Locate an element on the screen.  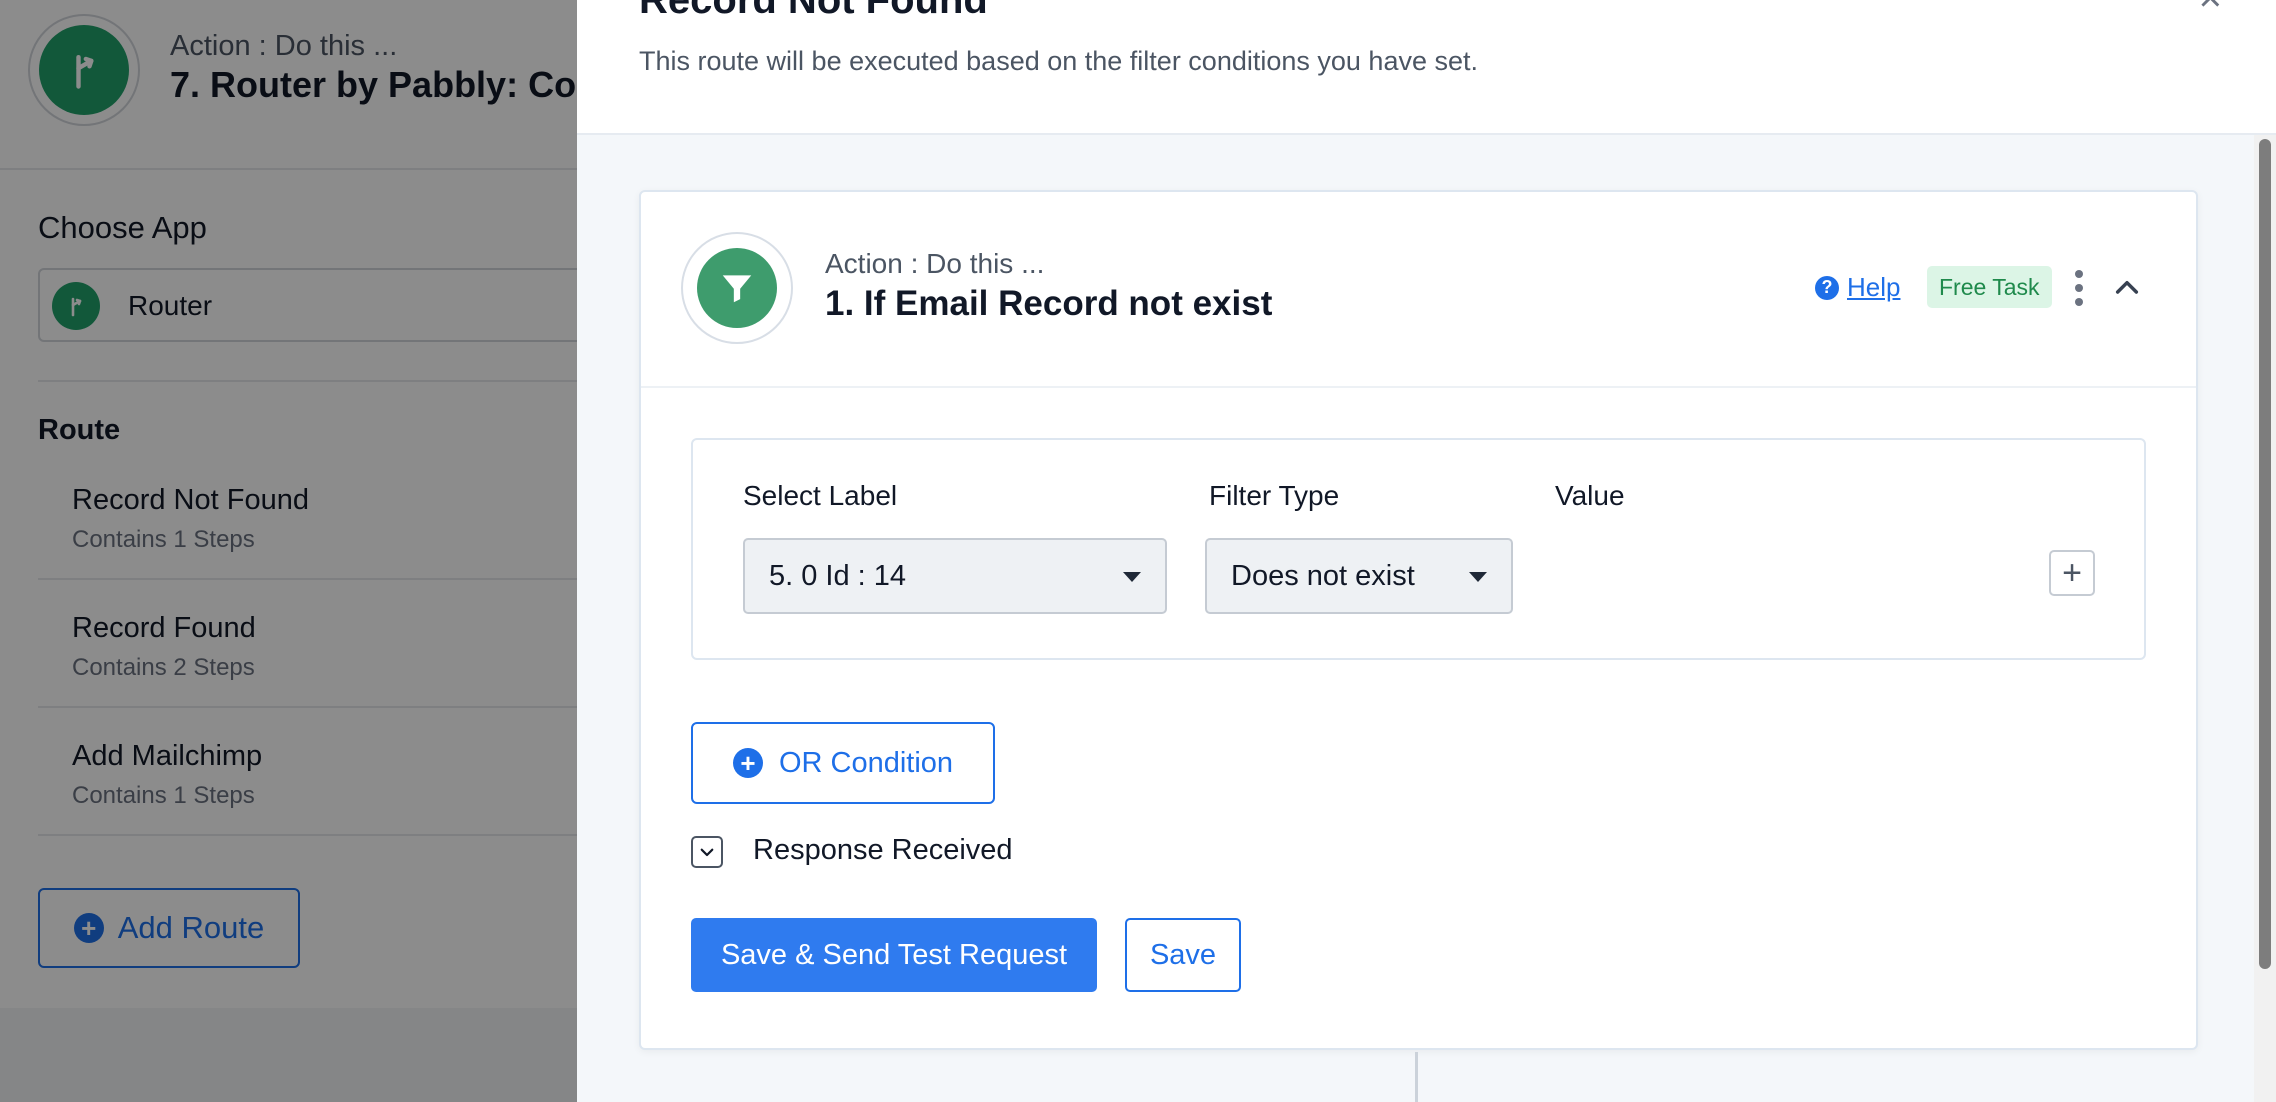
step-title: 1. If Email Record not exist is located at coordinates (1049, 303).